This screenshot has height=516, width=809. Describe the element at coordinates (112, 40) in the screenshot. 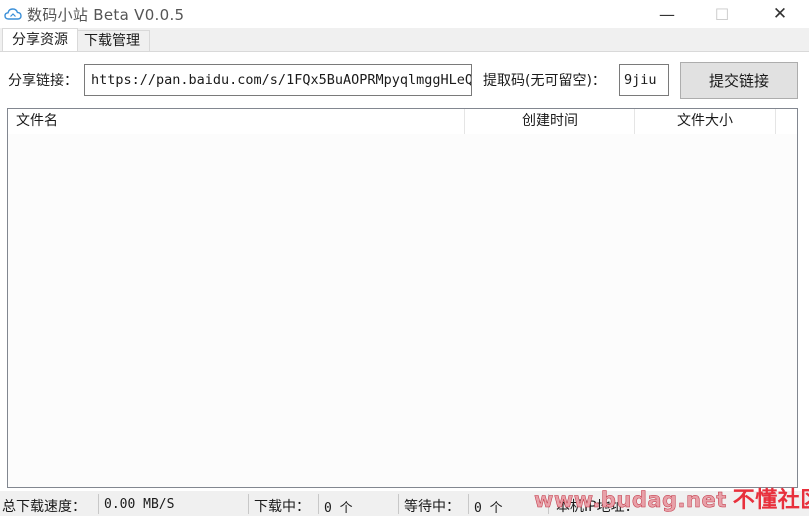

I see `tab-download-manager: 下载管理` at that location.